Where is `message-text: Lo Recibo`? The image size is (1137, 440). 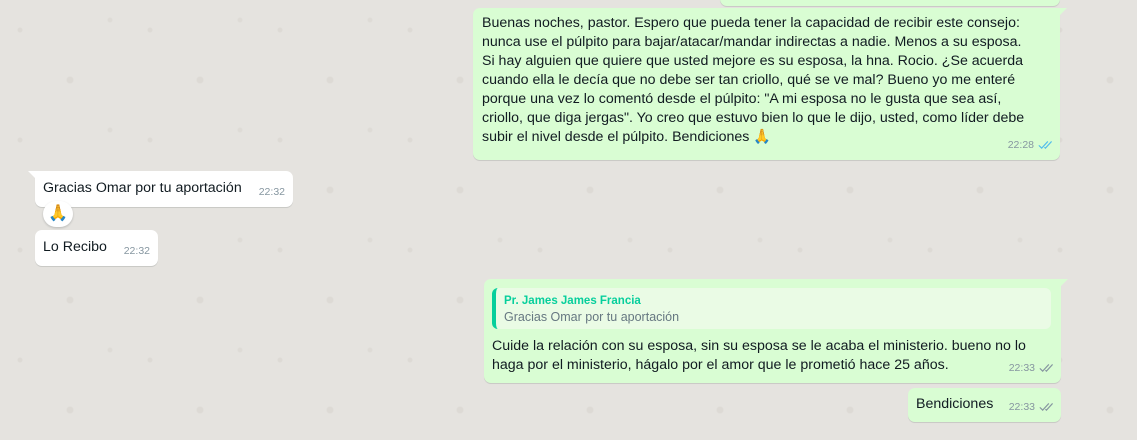 message-text: Lo Recibo is located at coordinates (75, 247).